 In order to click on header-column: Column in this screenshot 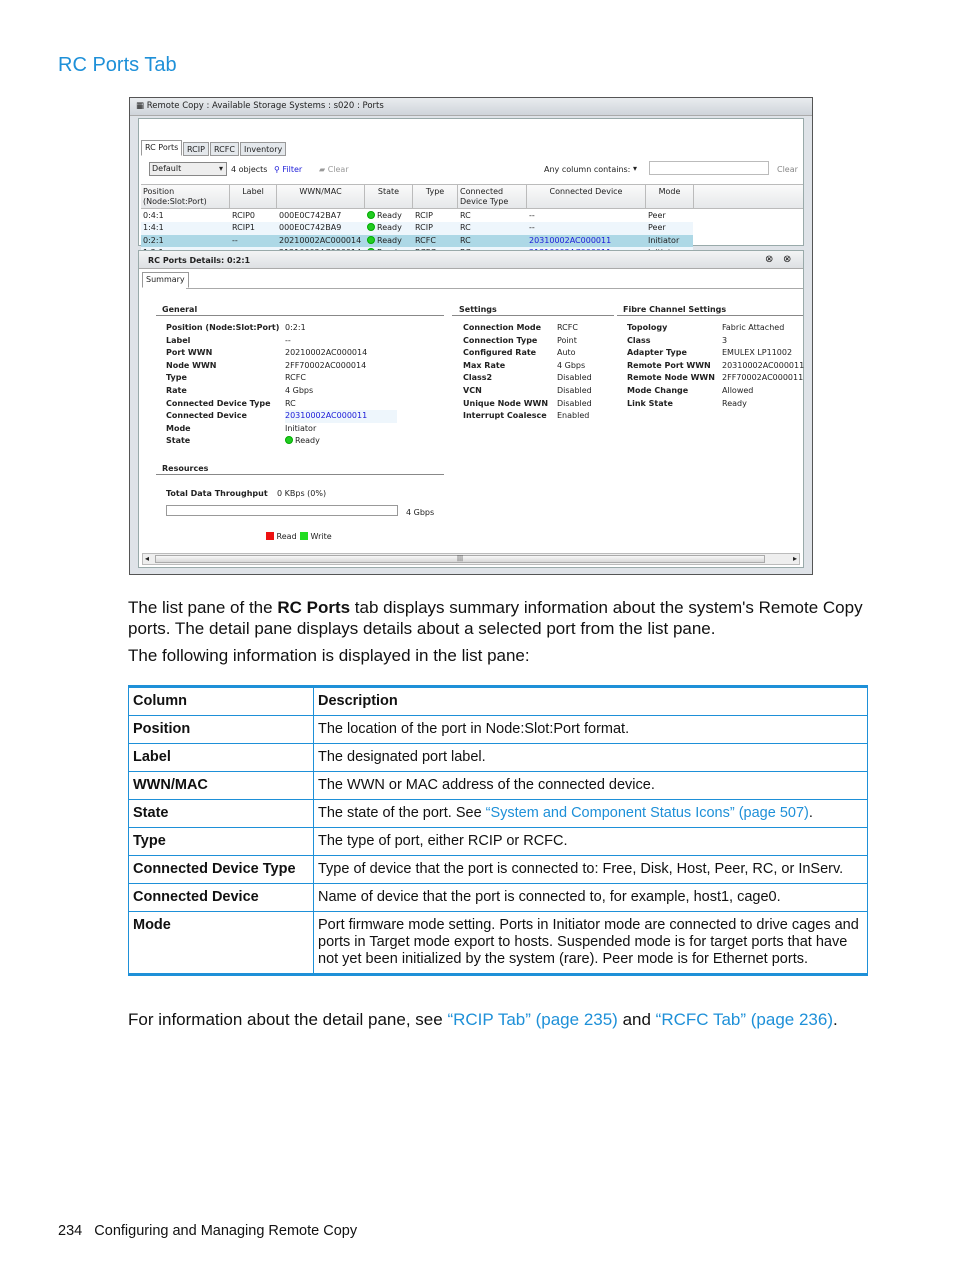, I will do `click(221, 700)`.